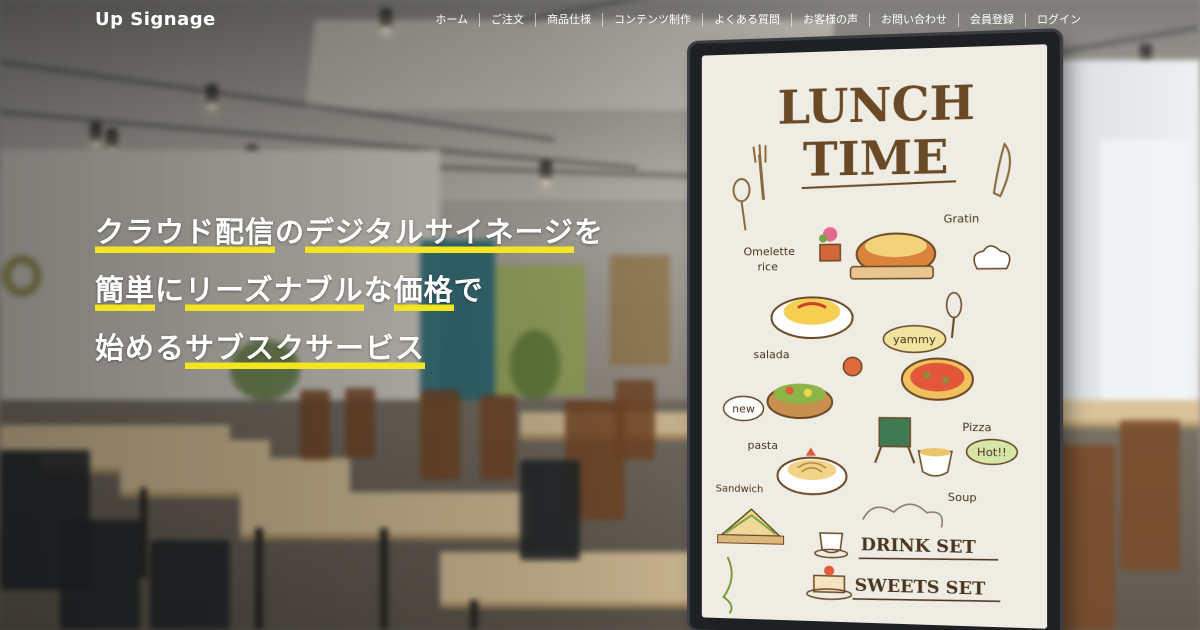 The height and width of the screenshot is (630, 1200). What do you see at coordinates (962, 497) in the screenshot?
I see `label-soup: Soup` at bounding box center [962, 497].